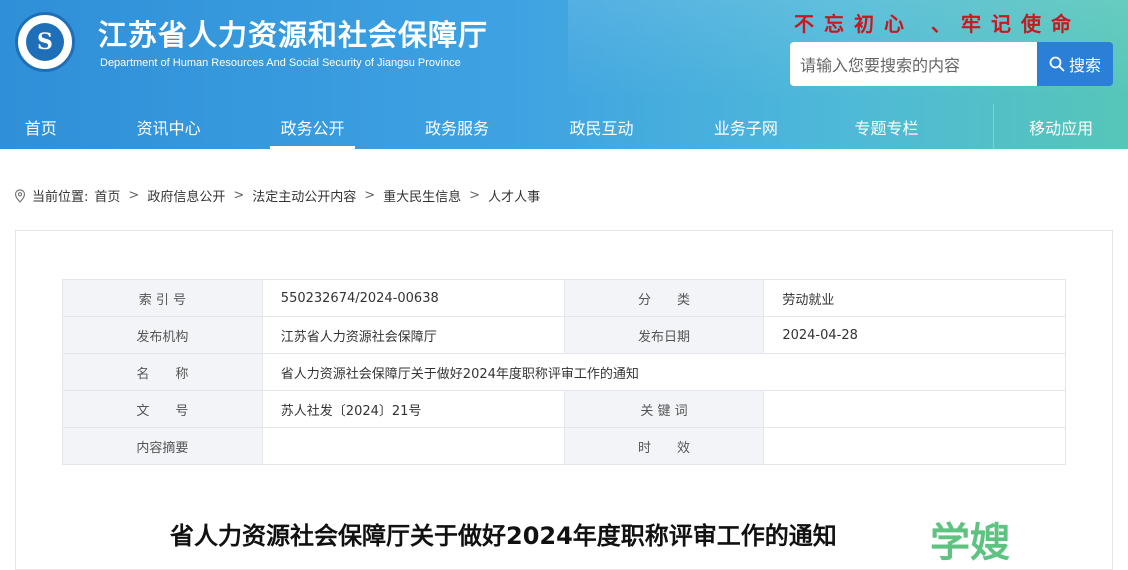 This screenshot has height=570, width=1128. I want to click on nav-label: 移动应用, so click(1061, 128).